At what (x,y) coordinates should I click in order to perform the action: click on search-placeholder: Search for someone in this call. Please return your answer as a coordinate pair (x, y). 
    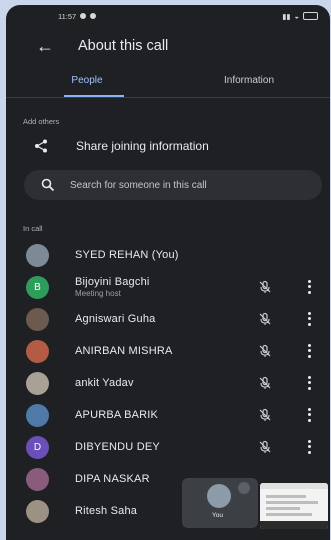
    Looking at the image, I should click on (138, 185).